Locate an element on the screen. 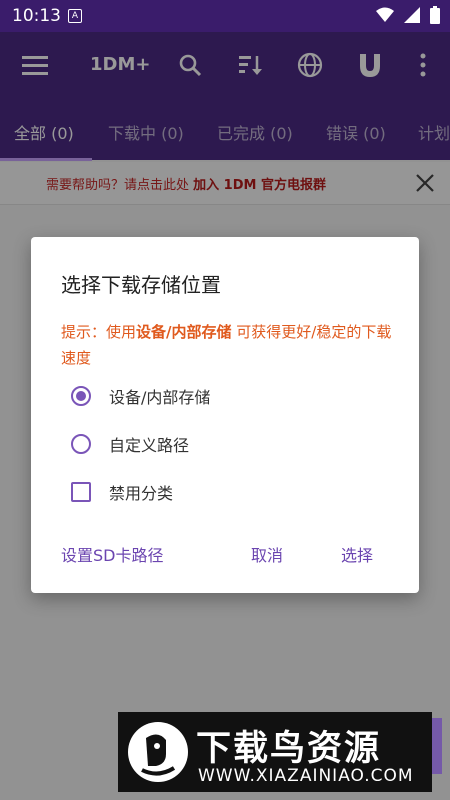 Image resolution: width=450 pixels, height=800 pixels. battery-icon is located at coordinates (435, 15).